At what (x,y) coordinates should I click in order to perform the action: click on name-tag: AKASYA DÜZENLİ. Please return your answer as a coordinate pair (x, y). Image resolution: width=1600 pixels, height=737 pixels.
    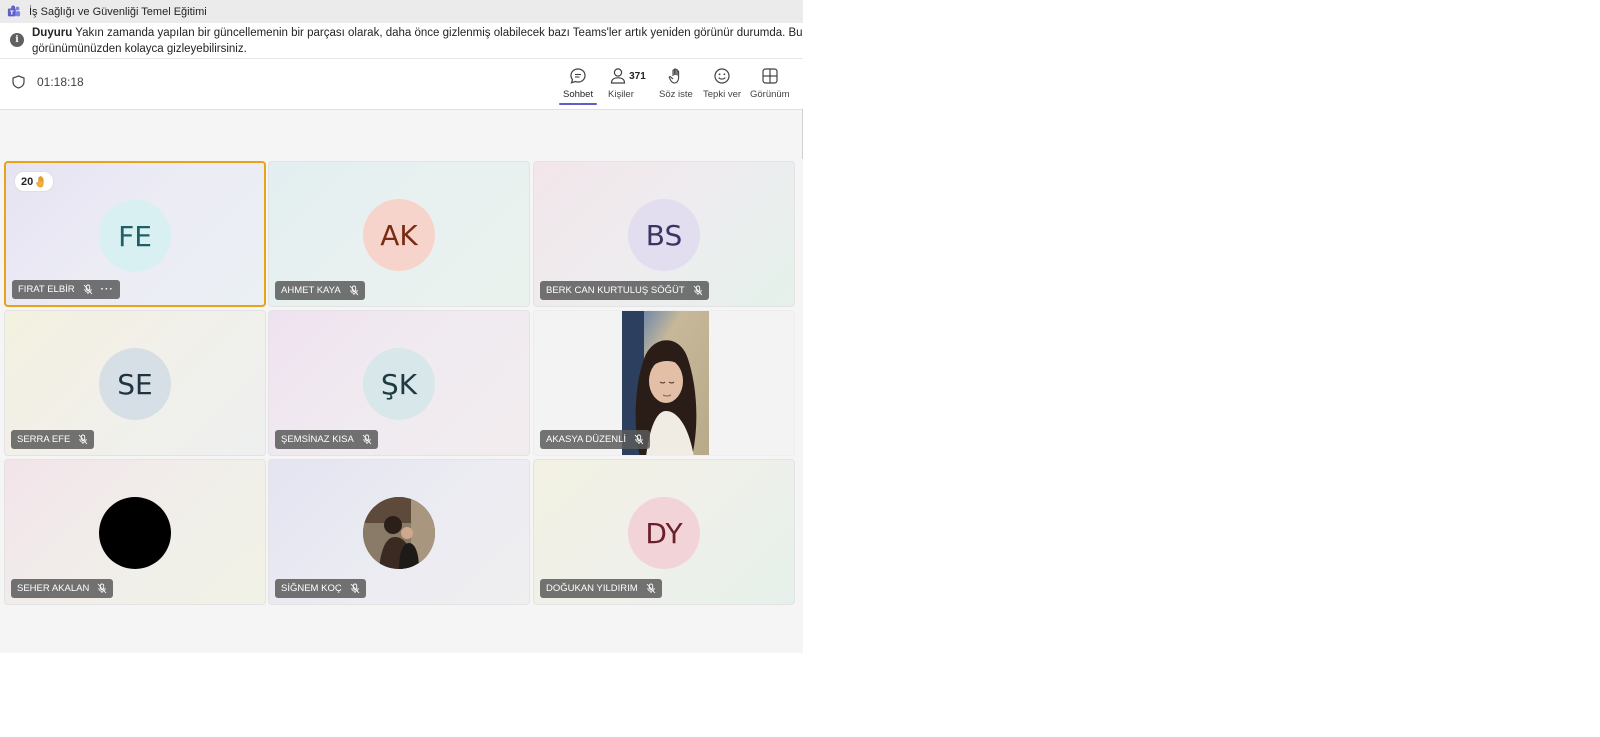
    Looking at the image, I should click on (595, 439).